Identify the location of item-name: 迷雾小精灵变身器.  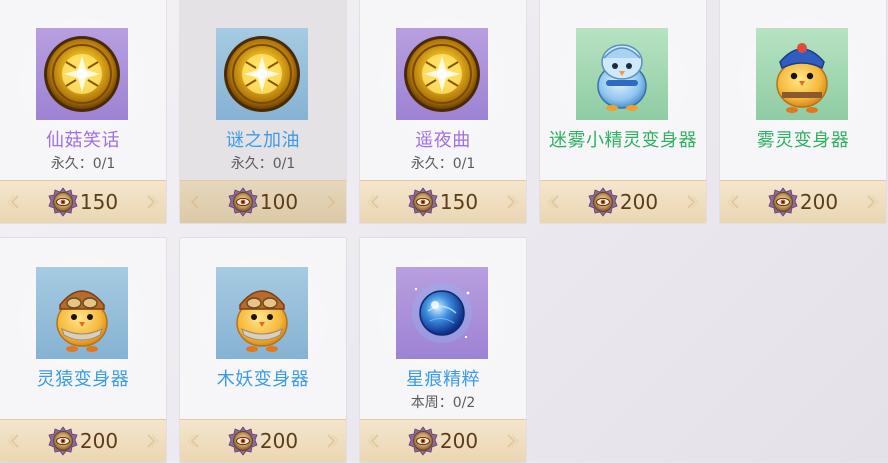
(623, 140).